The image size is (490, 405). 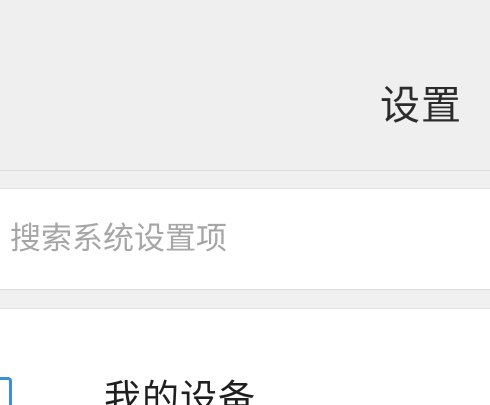 I want to click on device-icon, so click(x=6, y=391).